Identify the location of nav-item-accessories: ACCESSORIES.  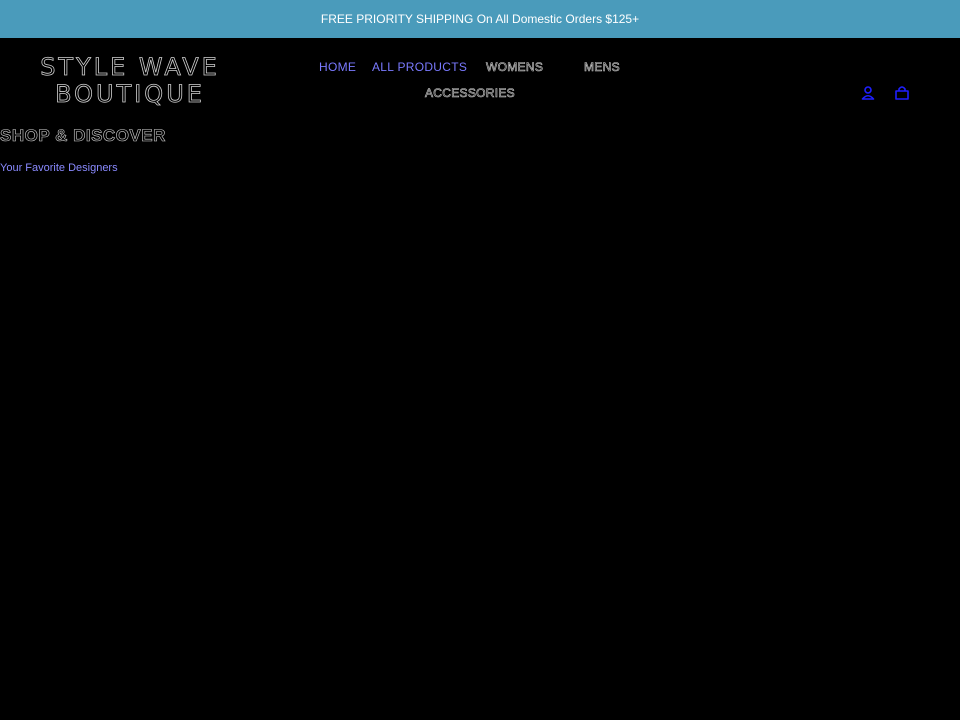
(470, 93).